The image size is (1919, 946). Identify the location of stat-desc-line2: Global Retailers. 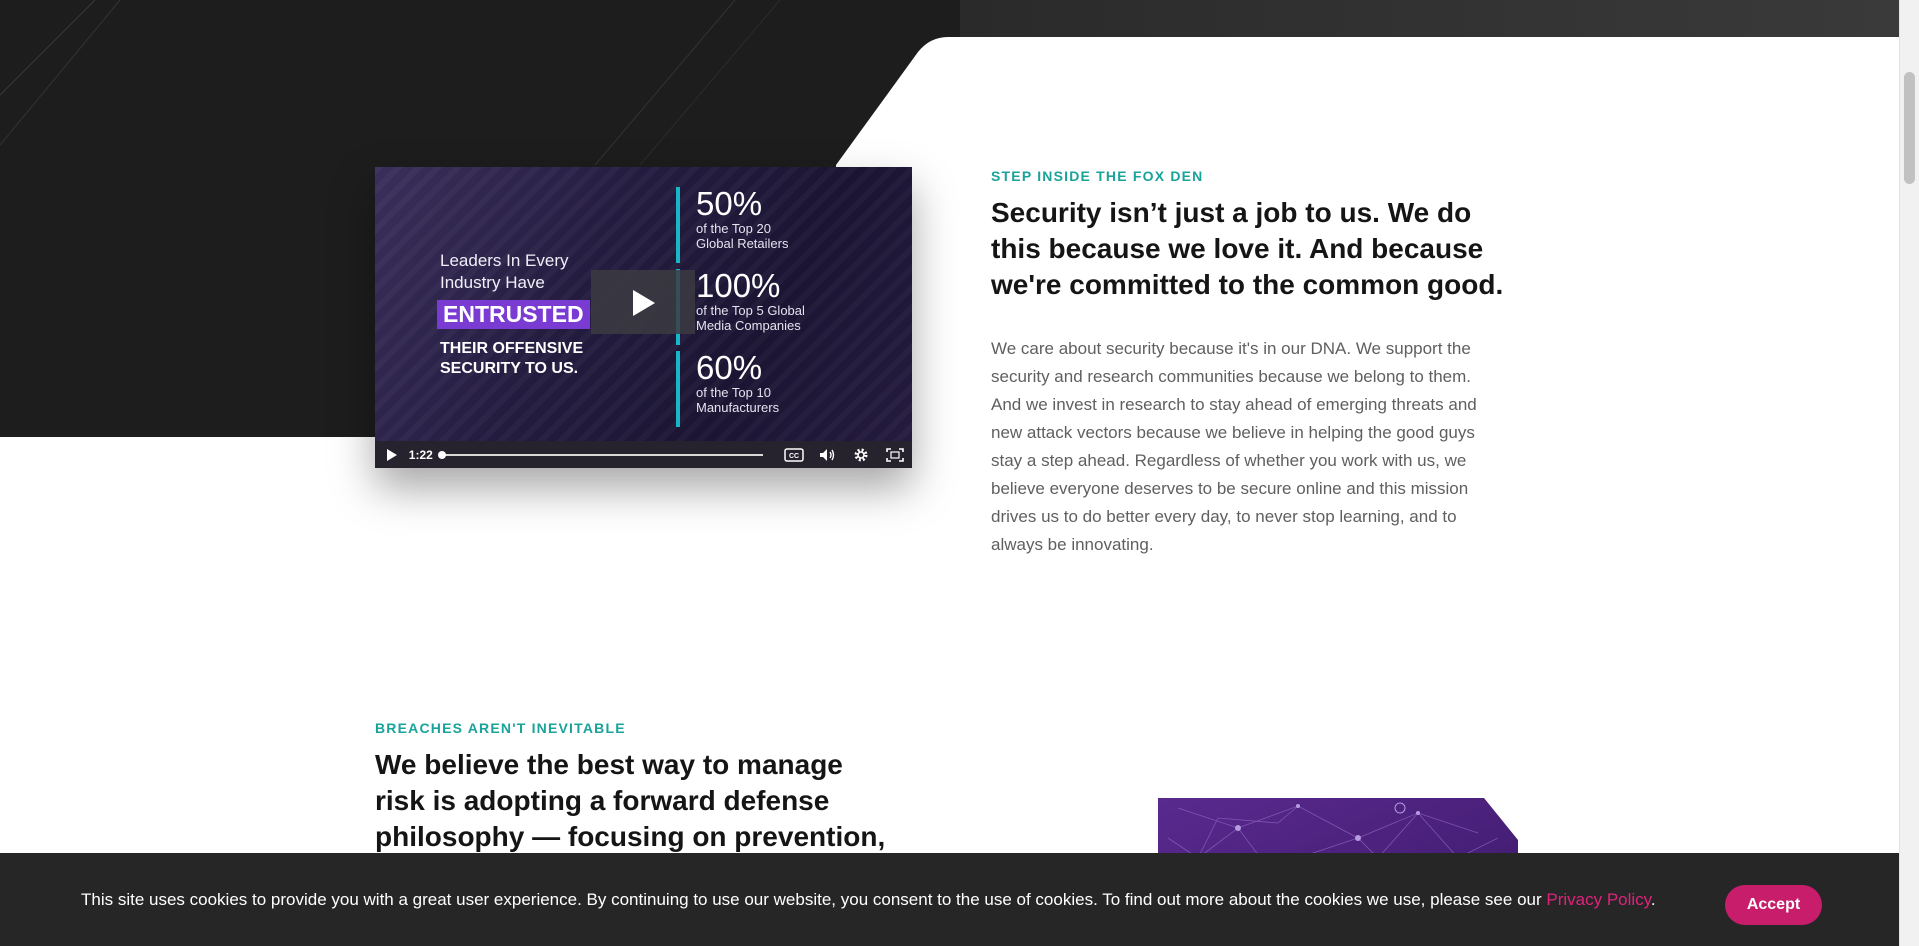
(742, 243).